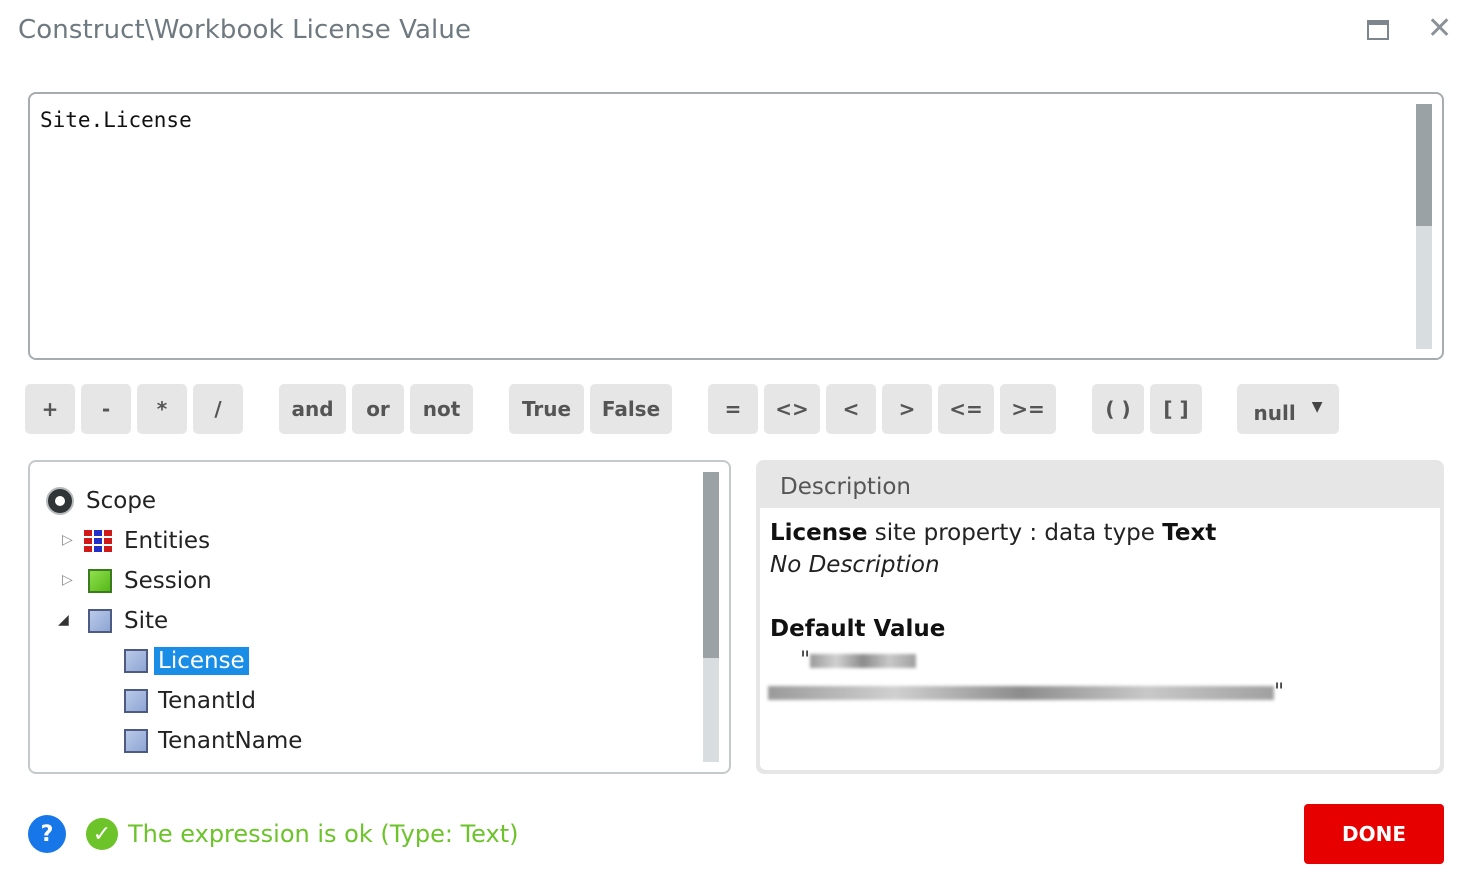 The height and width of the screenshot is (890, 1472). I want to click on description-note: No Description, so click(855, 565).